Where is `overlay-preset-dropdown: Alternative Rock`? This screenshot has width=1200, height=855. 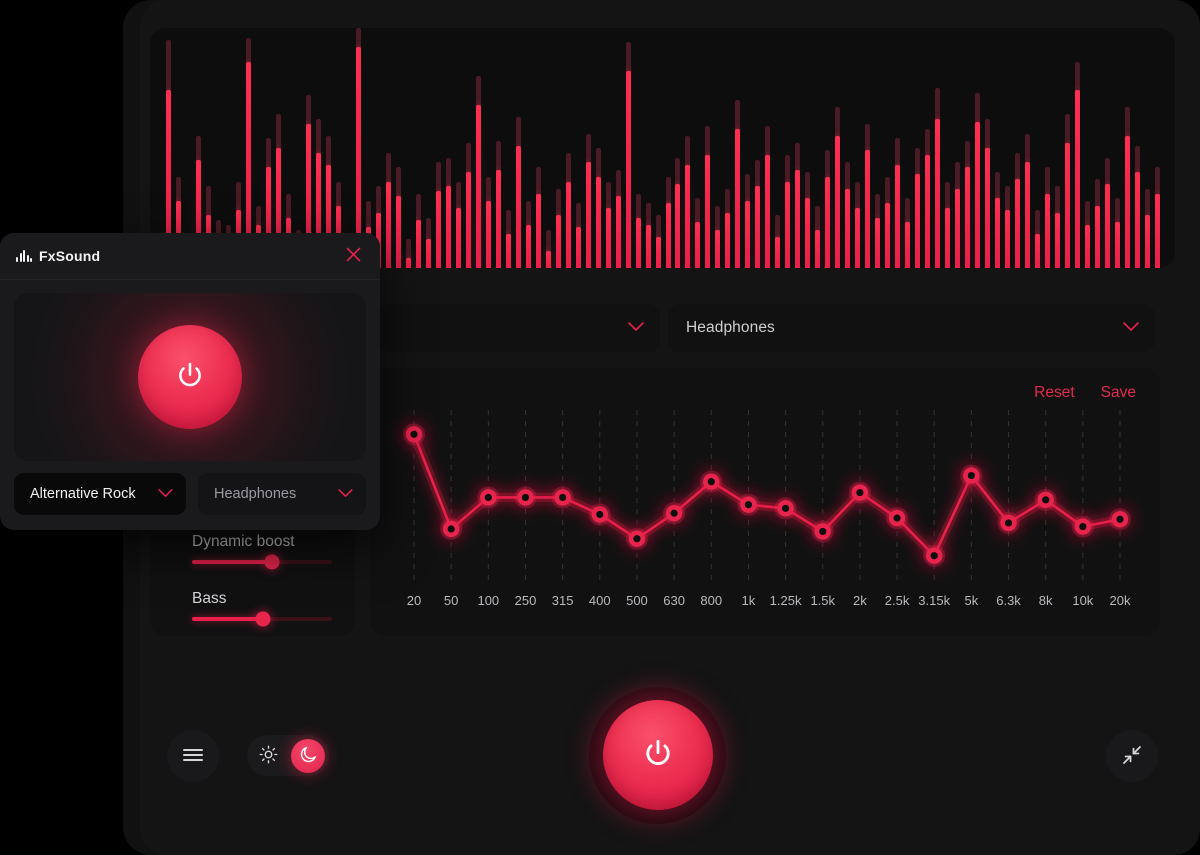
overlay-preset-dropdown: Alternative Rock is located at coordinates (100, 494).